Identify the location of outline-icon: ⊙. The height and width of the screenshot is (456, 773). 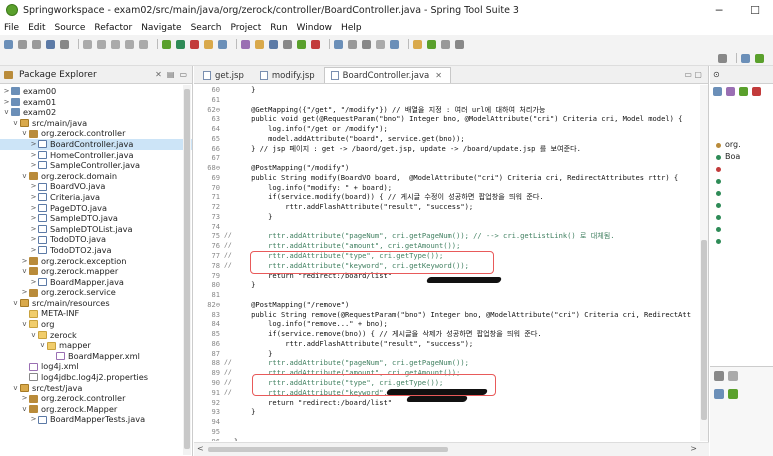
(716, 74).